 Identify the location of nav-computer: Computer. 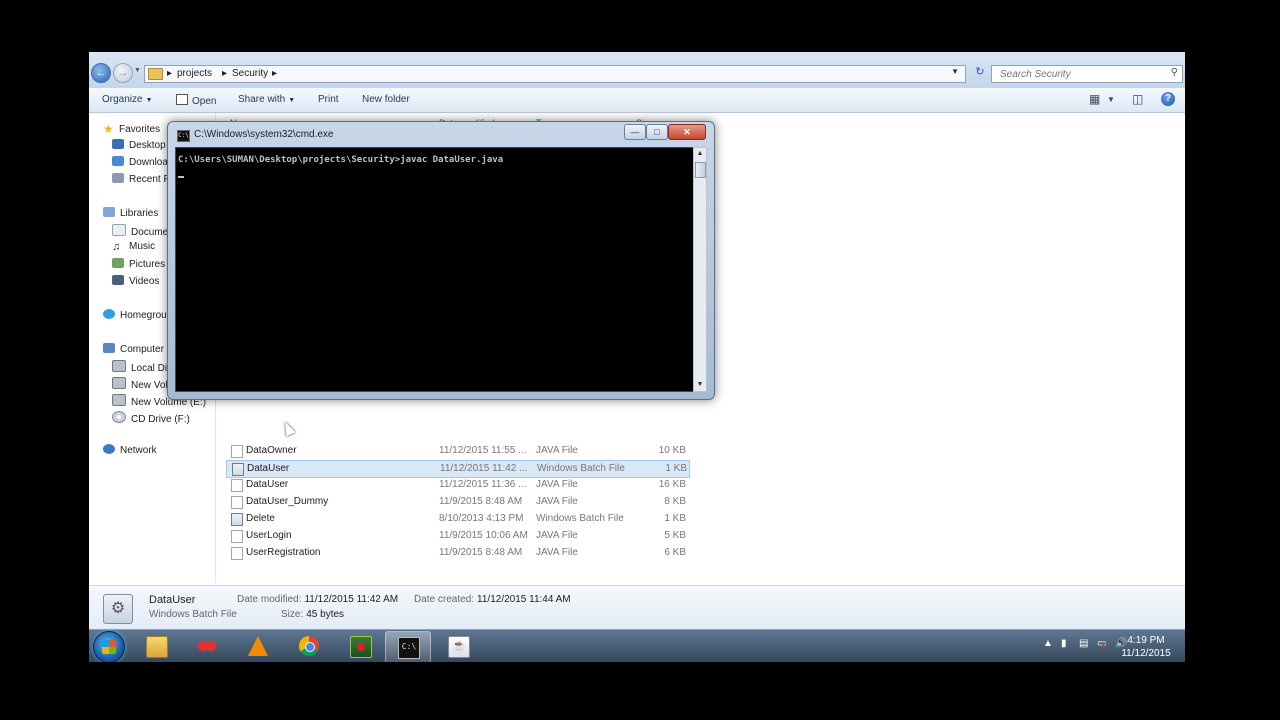
(133, 349).